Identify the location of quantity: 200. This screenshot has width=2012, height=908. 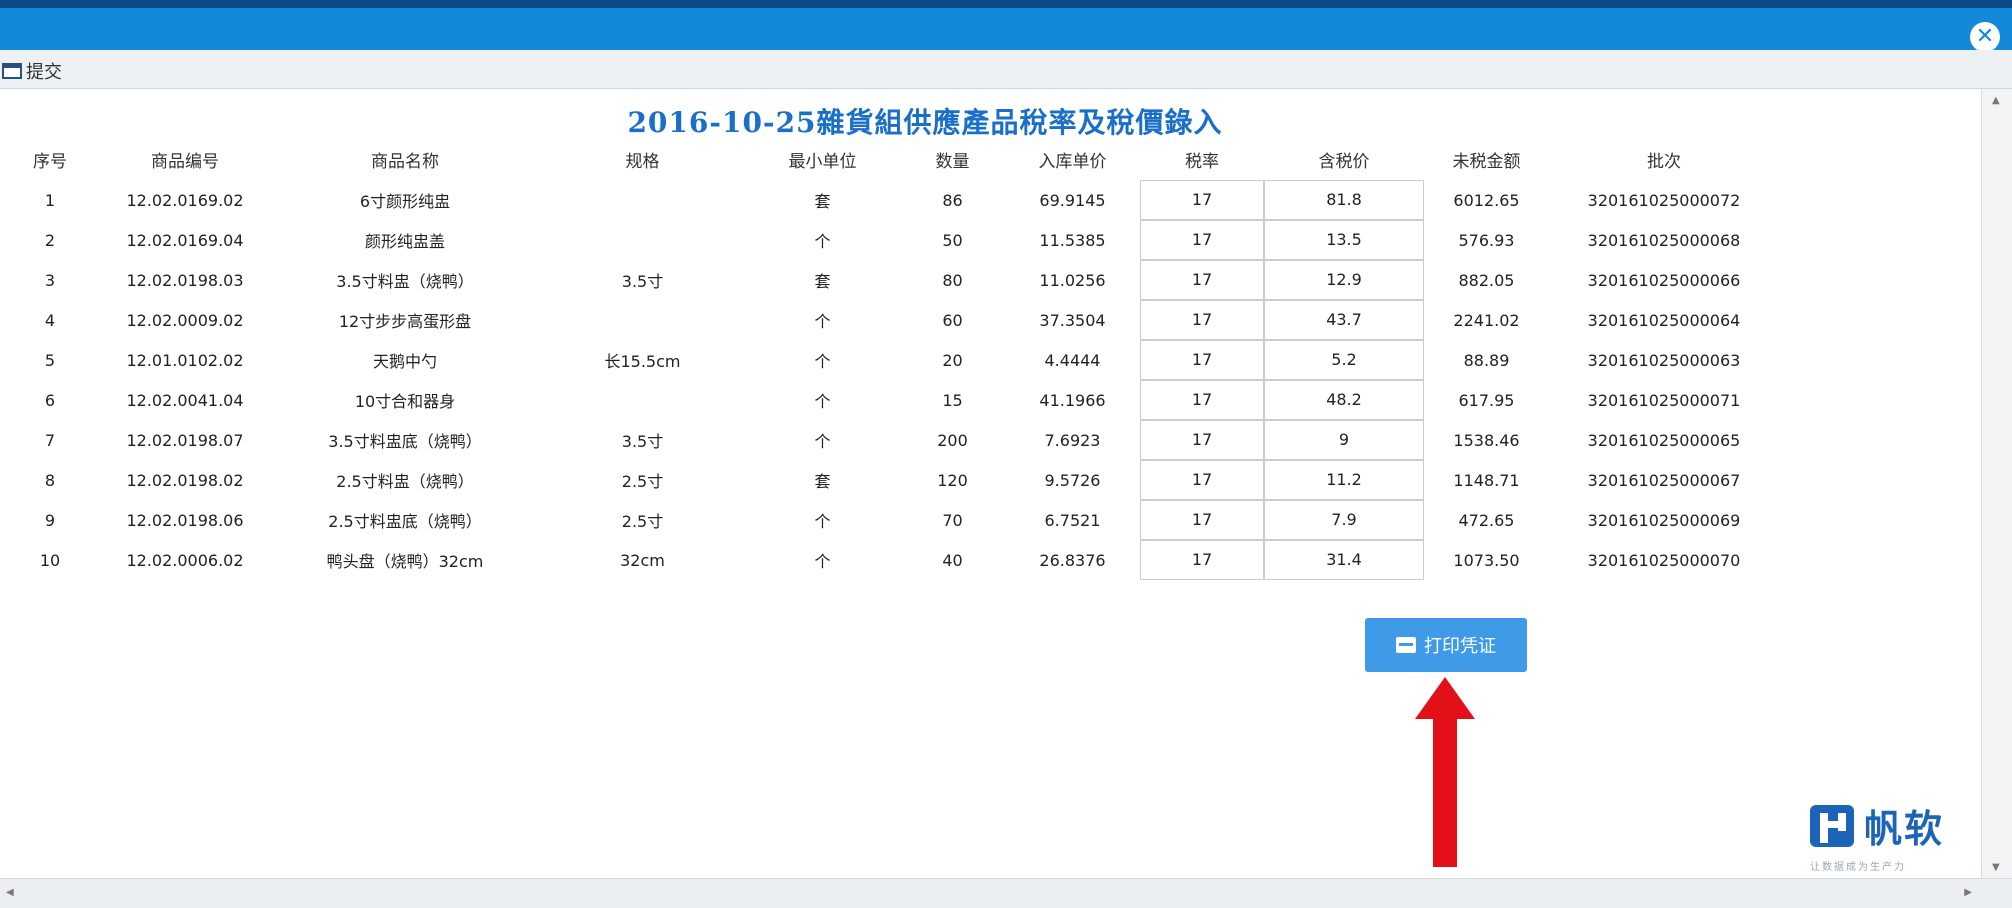
(952, 440).